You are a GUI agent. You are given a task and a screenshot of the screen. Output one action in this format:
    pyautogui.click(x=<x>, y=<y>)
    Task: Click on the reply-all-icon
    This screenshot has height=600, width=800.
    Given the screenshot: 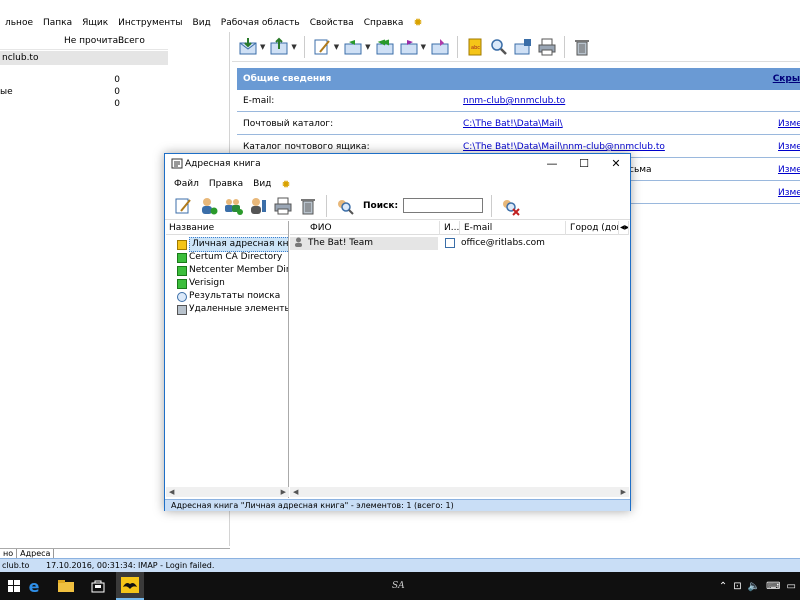 What is the action you would take?
    pyautogui.click(x=385, y=47)
    